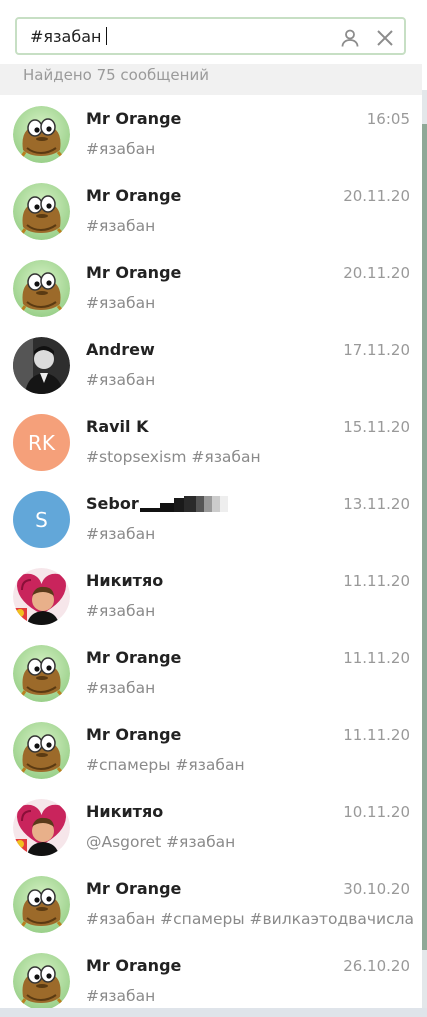  I want to click on message-date: 26.10.20, so click(376, 966).